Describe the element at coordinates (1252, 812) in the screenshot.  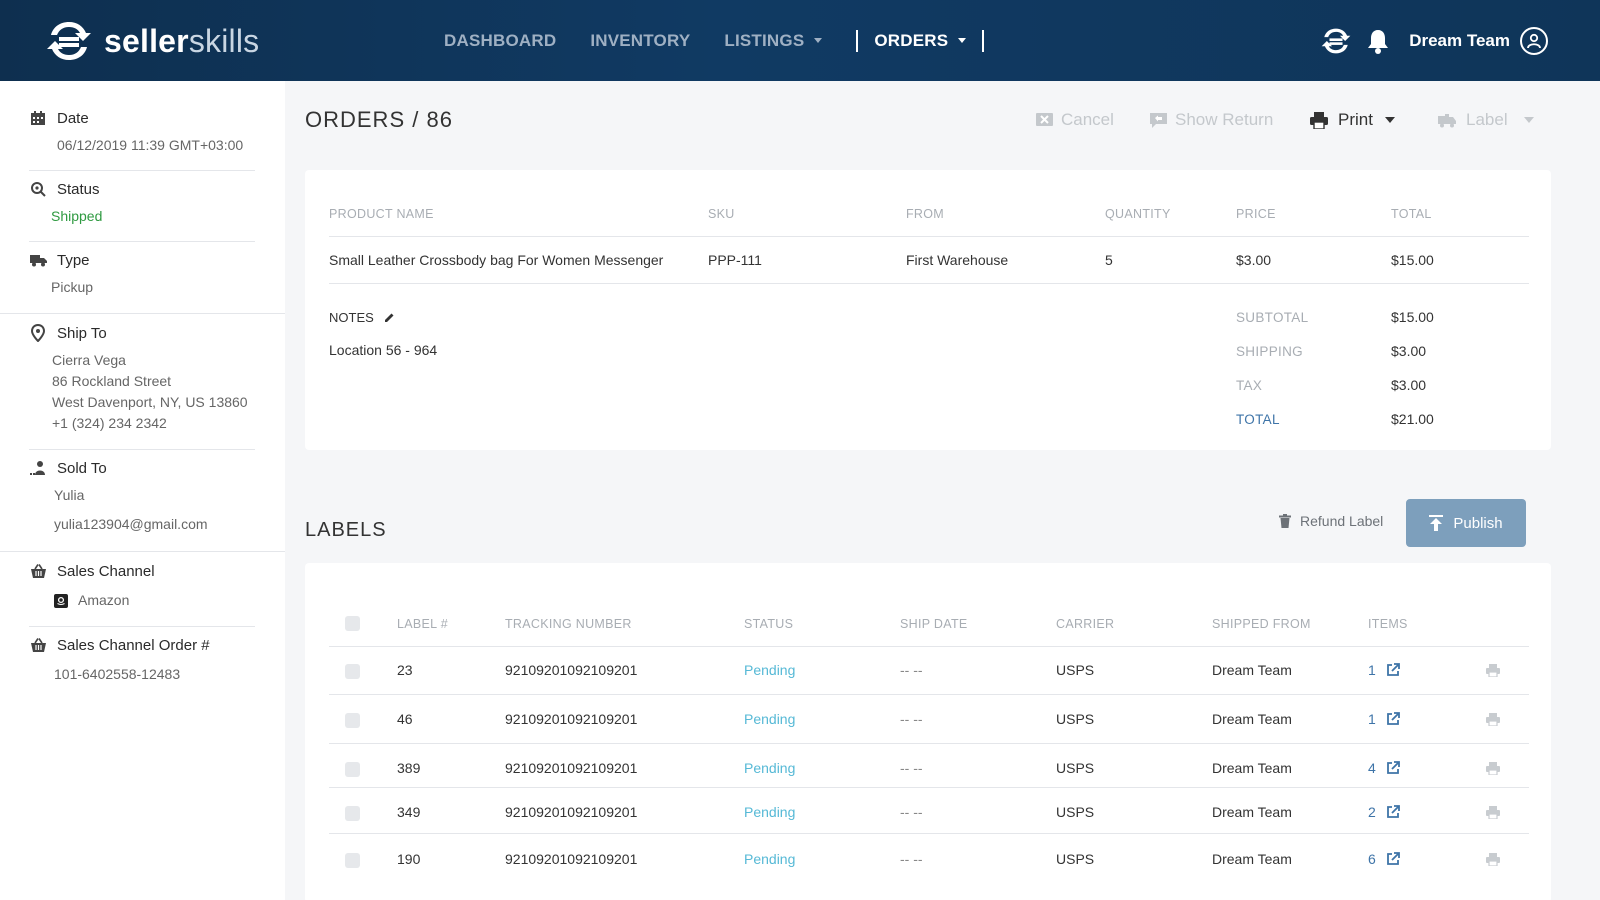
I see `row-shipped-from: Dream Team` at that location.